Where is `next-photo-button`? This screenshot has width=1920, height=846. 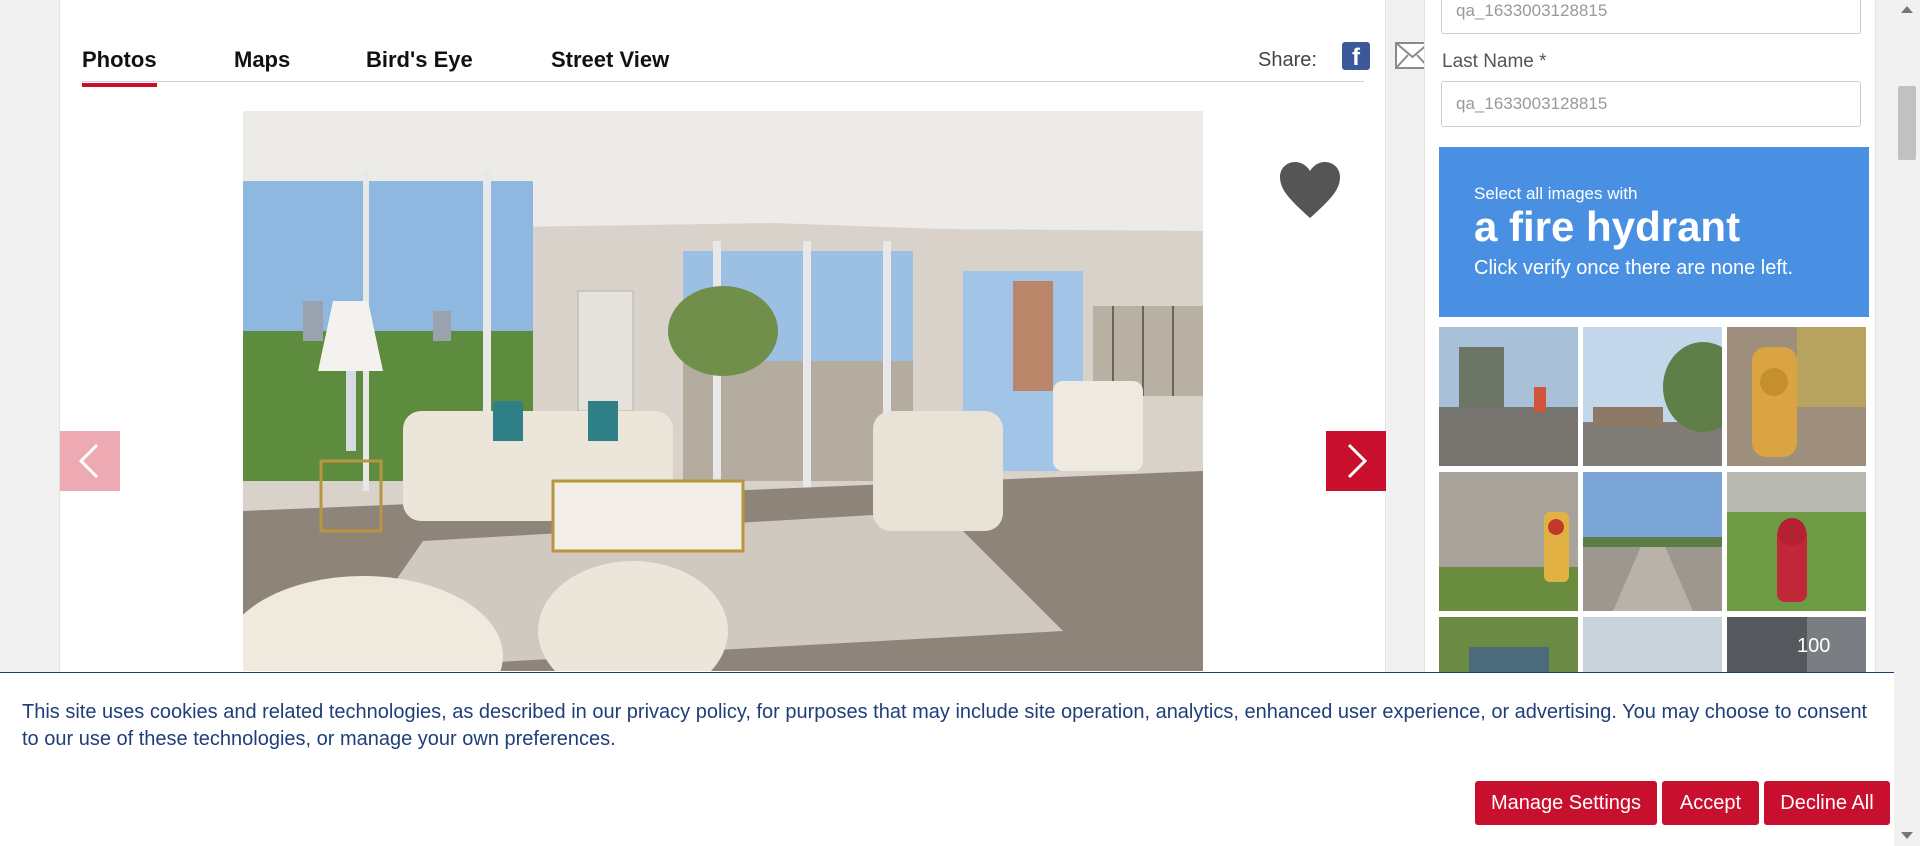
next-photo-button is located at coordinates (1356, 461).